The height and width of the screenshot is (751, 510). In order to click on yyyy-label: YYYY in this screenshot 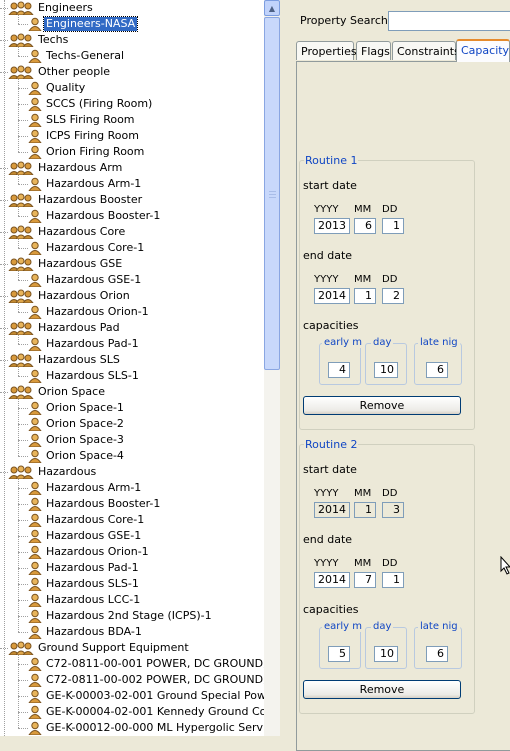, I will do `click(326, 209)`.